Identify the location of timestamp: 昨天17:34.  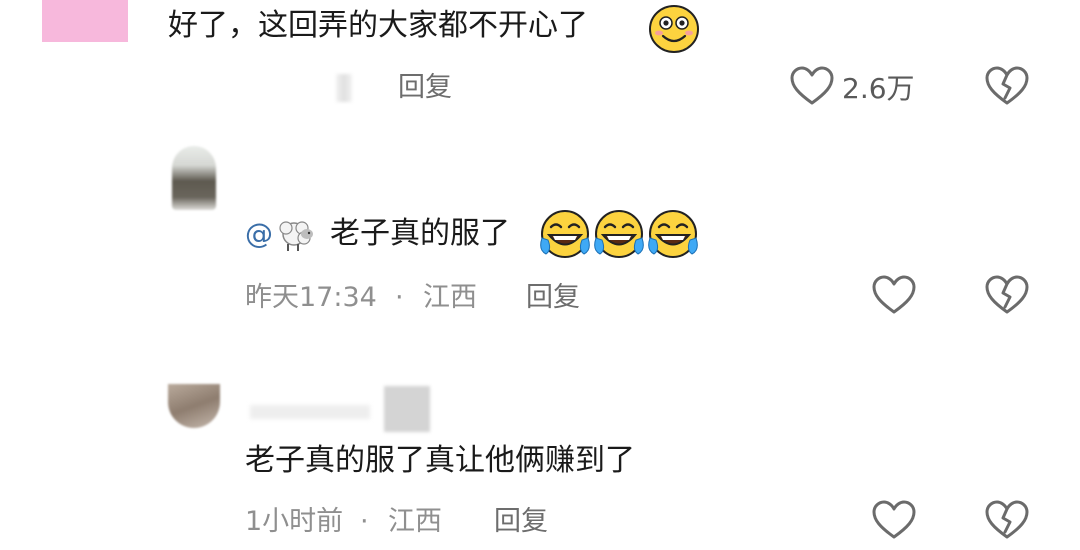
(311, 297).